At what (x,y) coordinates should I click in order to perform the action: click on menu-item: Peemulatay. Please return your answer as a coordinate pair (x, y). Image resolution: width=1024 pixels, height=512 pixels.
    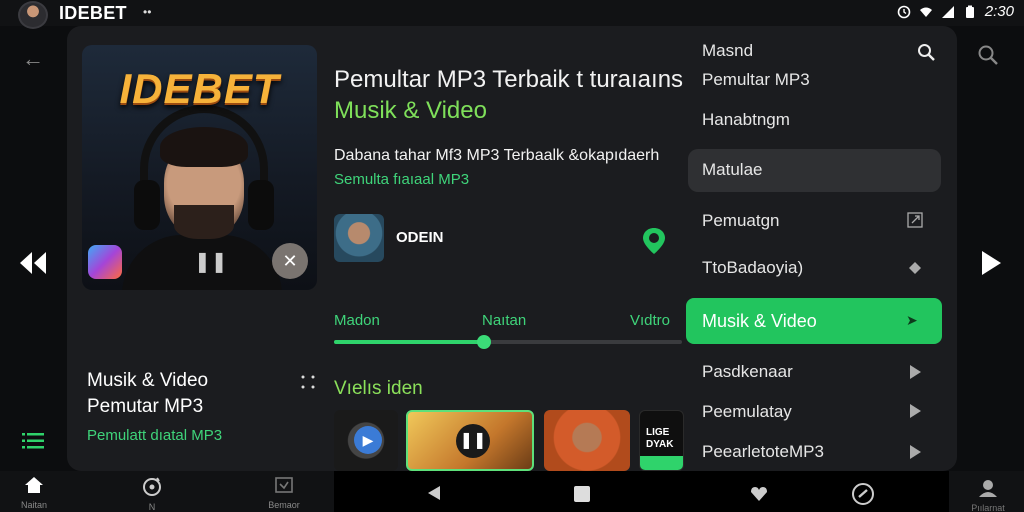
    Looking at the image, I should click on (747, 412).